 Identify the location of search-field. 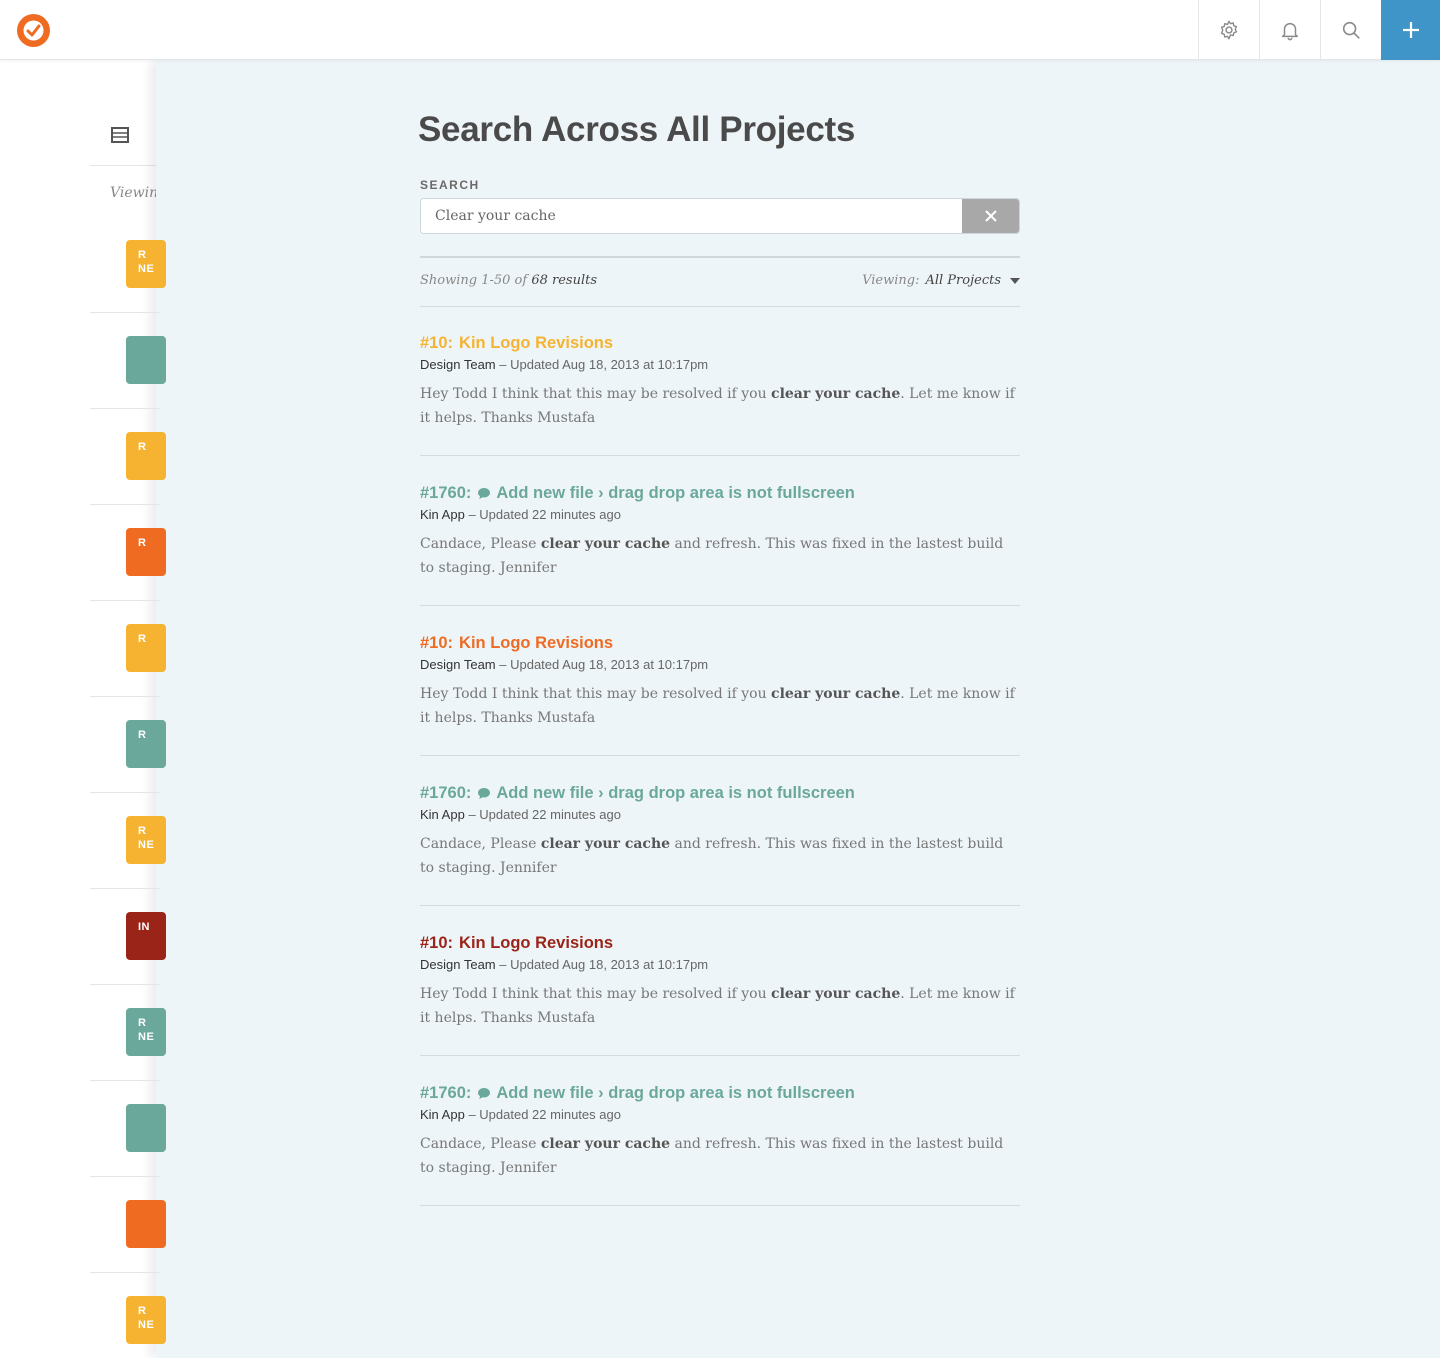
(720, 216).